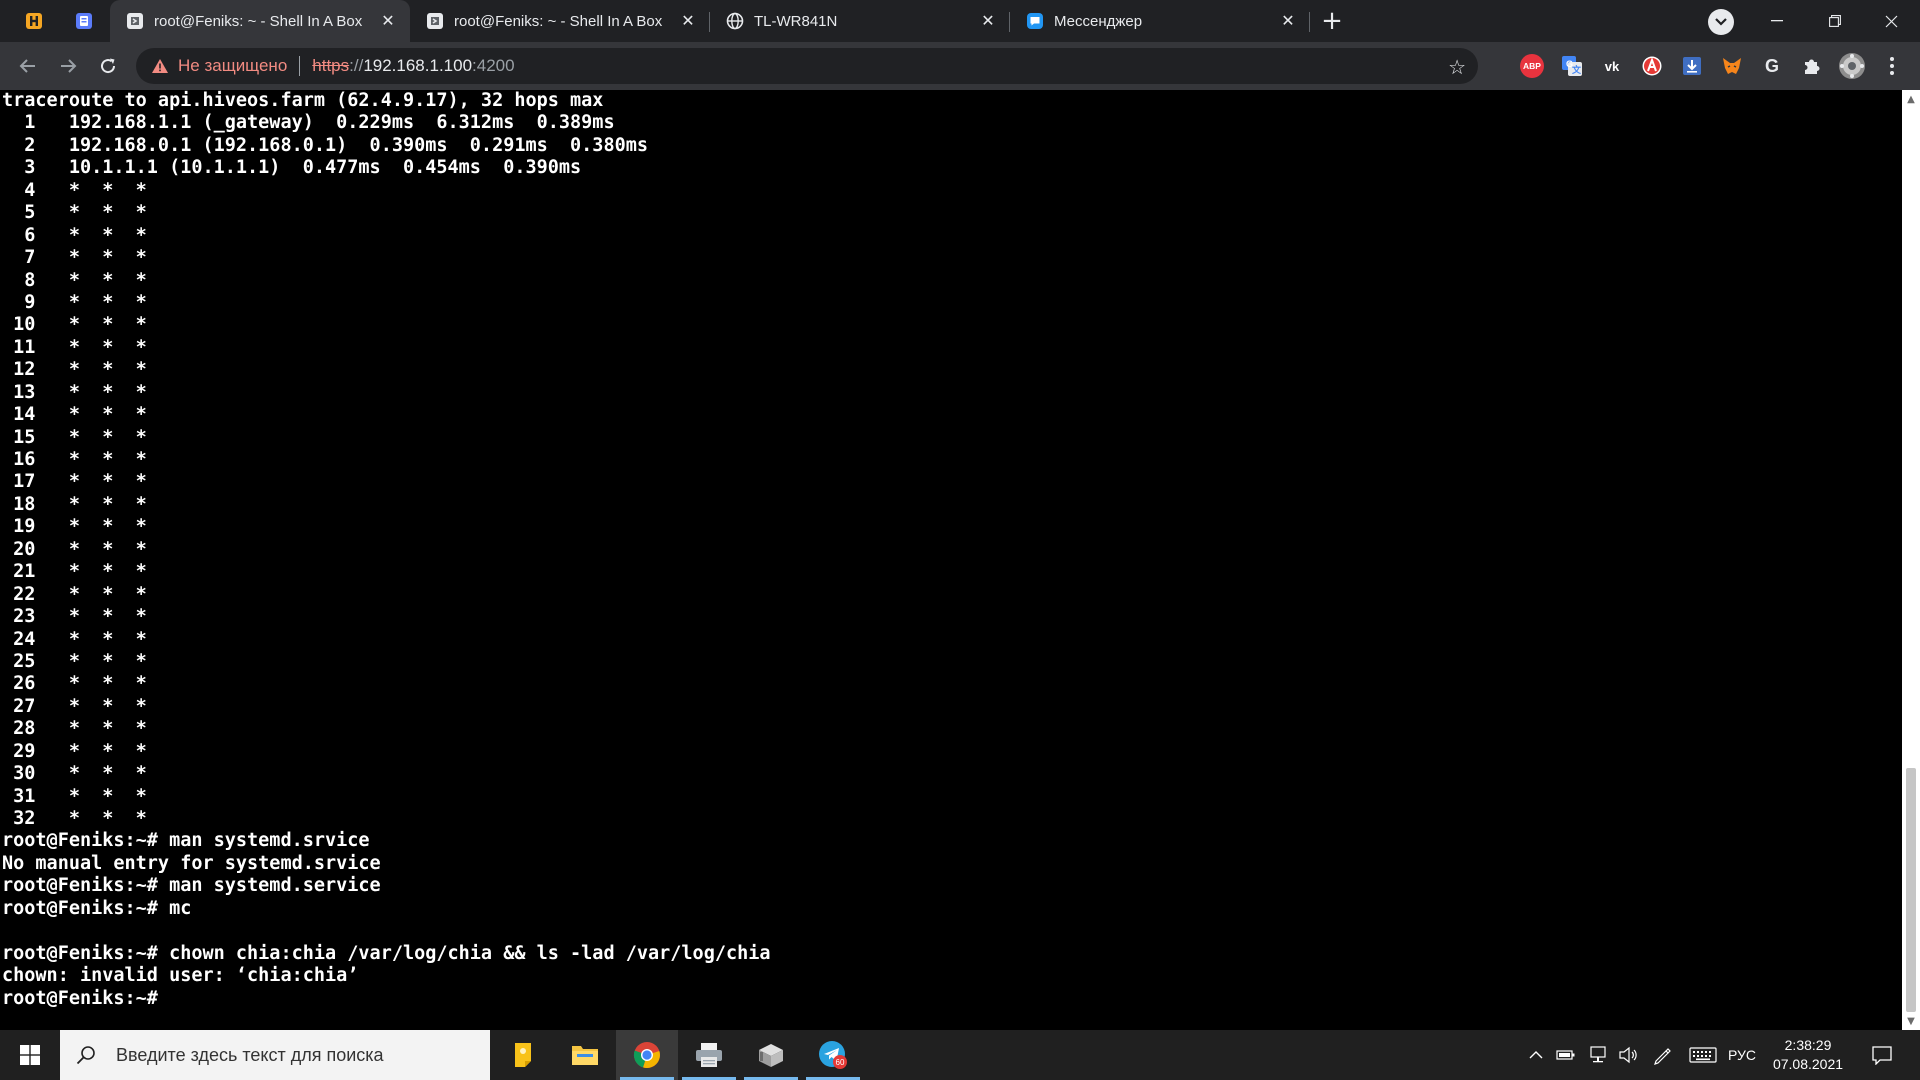 The width and height of the screenshot is (1920, 1080). What do you see at coordinates (232, 66) in the screenshot?
I see `security-status: Не защищено` at bounding box center [232, 66].